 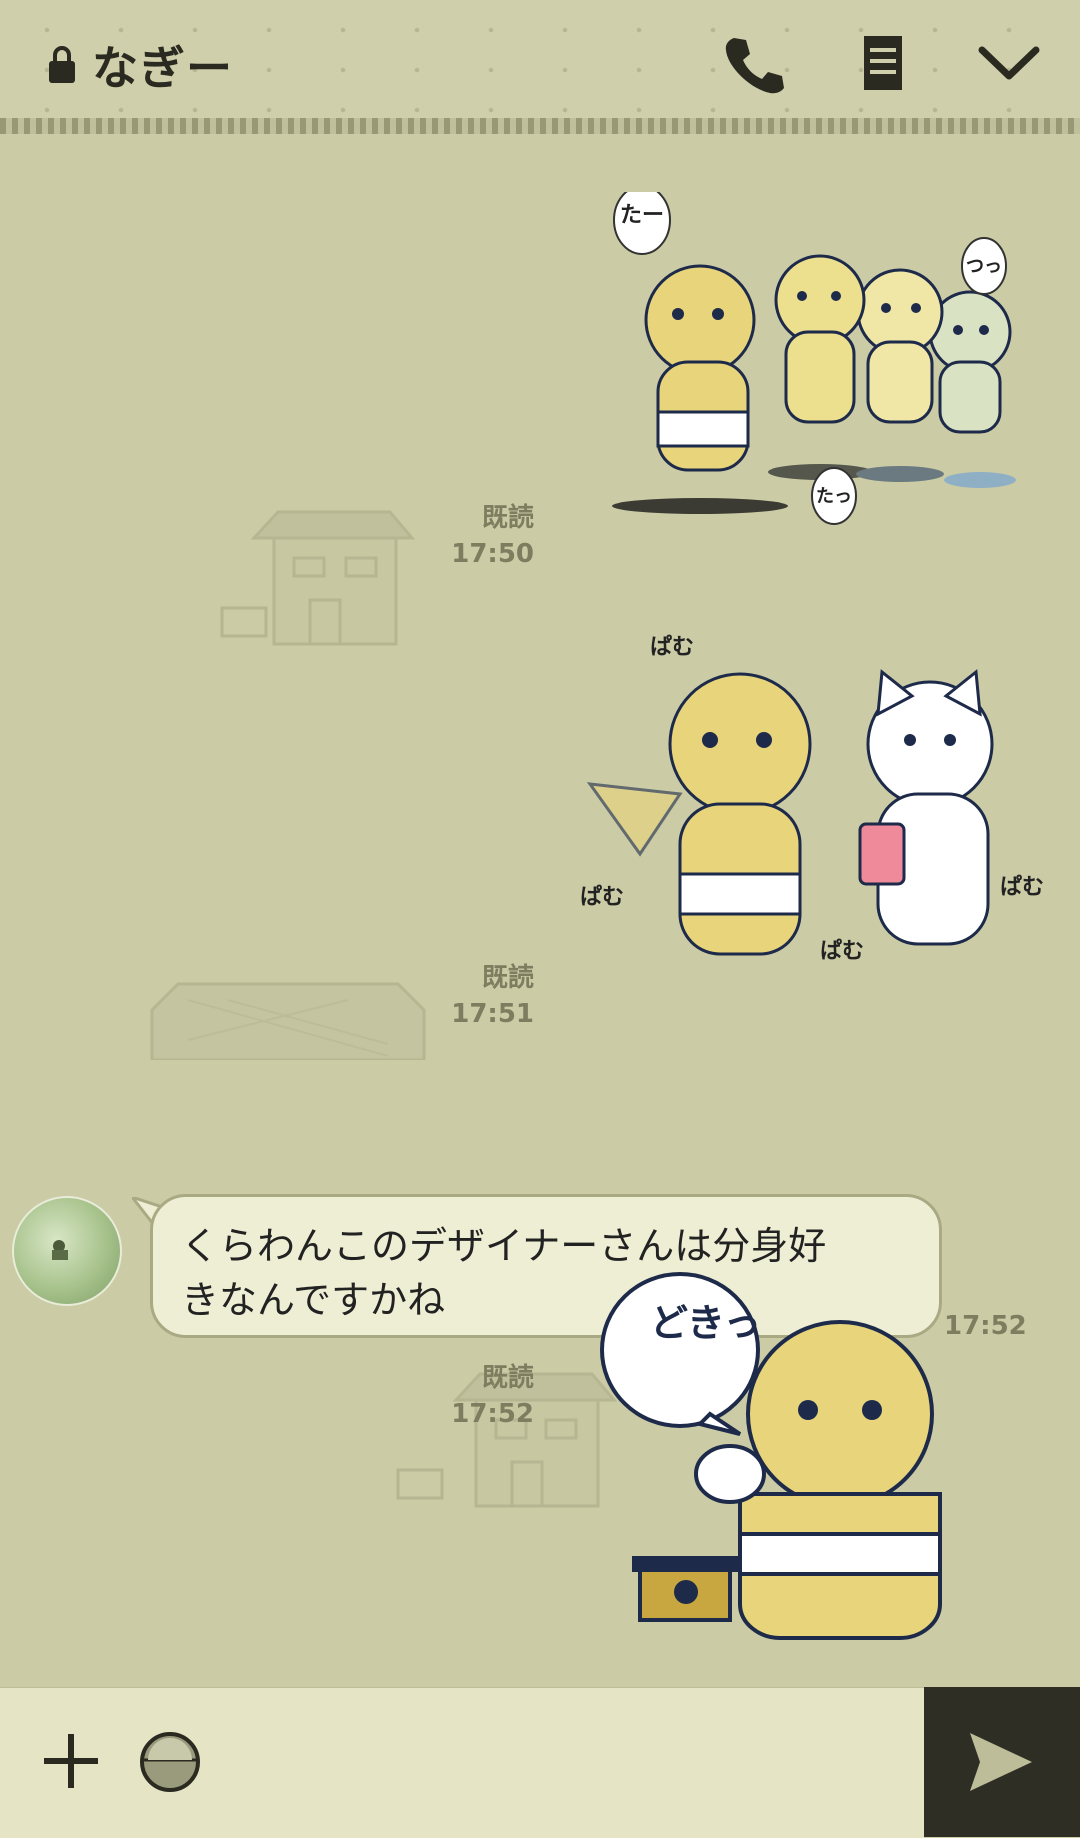 I want to click on message-meta: 既読 17:52, so click(x=487, y=1396).